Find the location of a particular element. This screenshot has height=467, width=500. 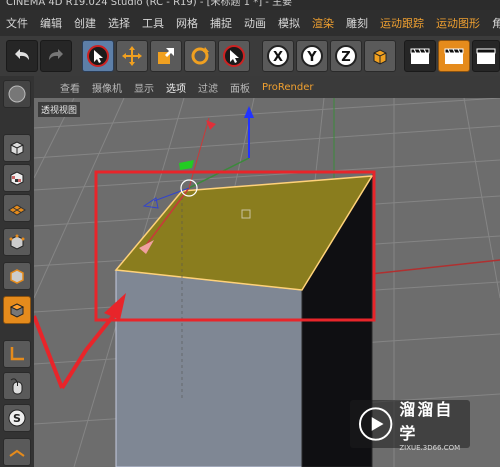

menu-motion-tracking: 运动跟踪 is located at coordinates (402, 23).